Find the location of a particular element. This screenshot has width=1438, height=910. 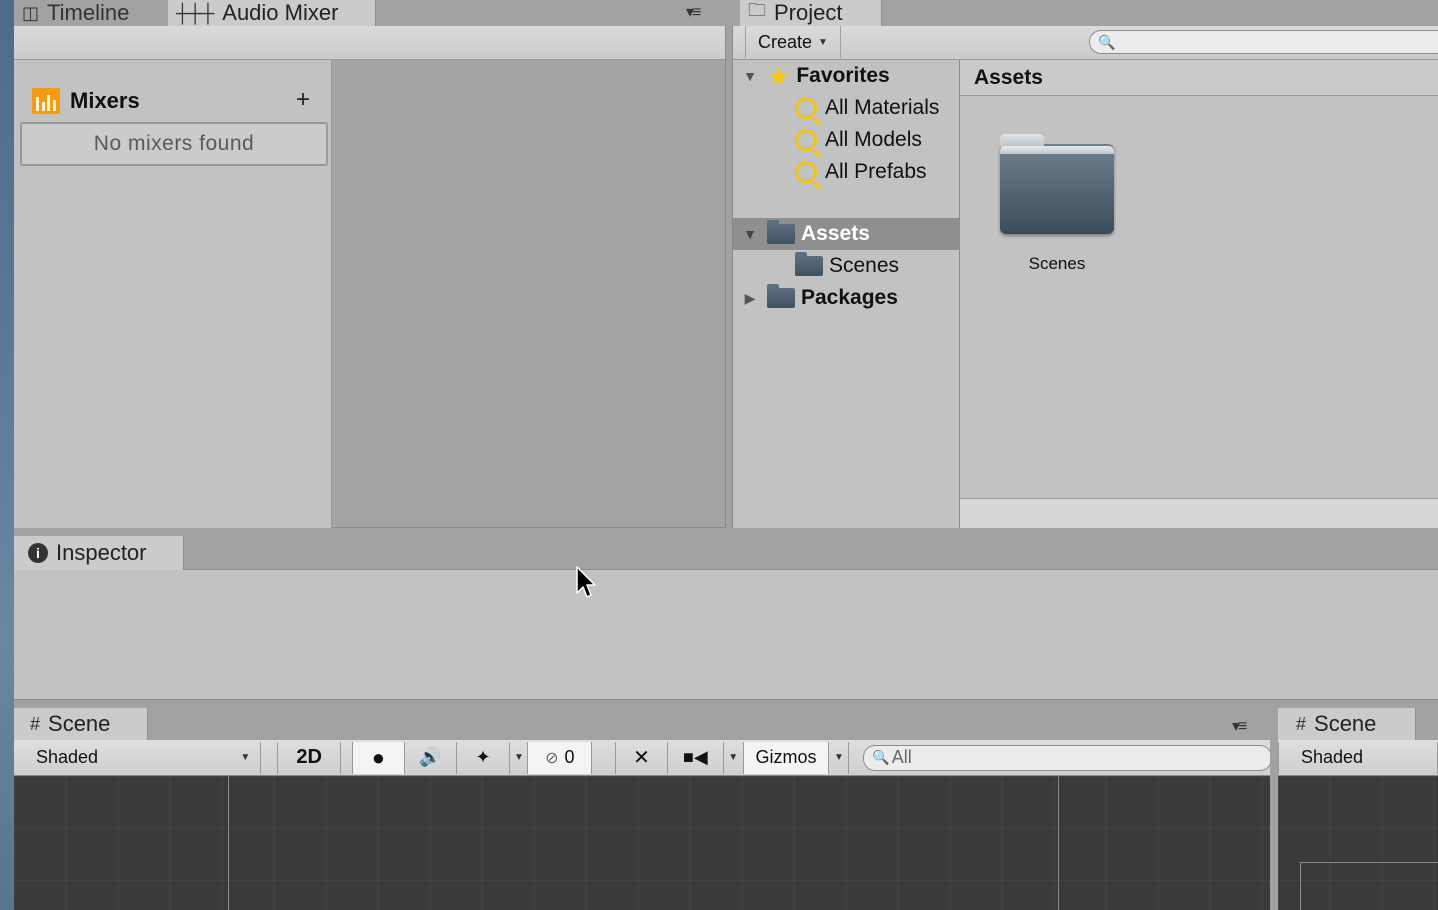

assets-breadcrumb: Assets is located at coordinates (1199, 78).